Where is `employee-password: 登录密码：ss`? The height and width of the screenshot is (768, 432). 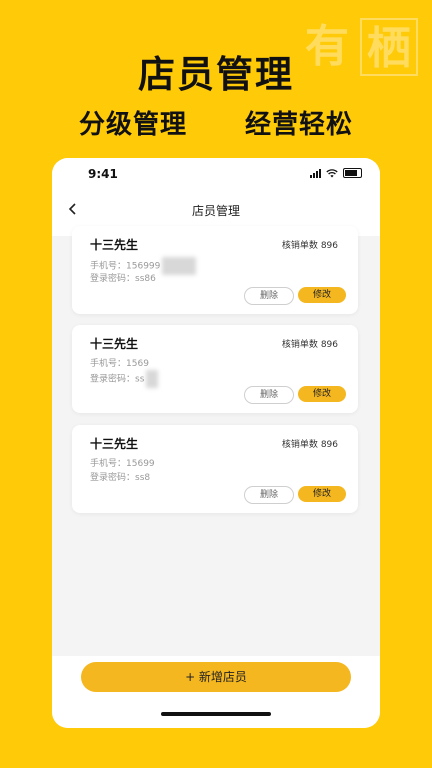
employee-password: 登录密码：ss is located at coordinates (124, 379).